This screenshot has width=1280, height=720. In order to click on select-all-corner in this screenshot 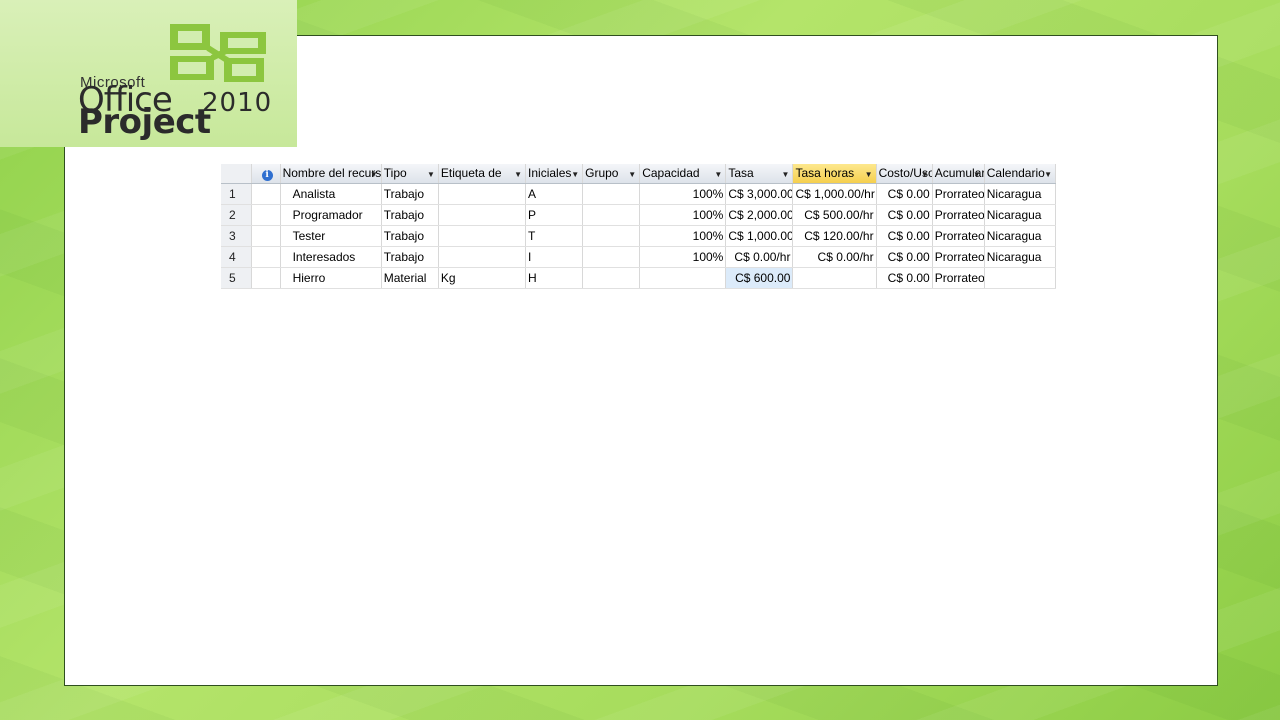, I will do `click(236, 174)`.